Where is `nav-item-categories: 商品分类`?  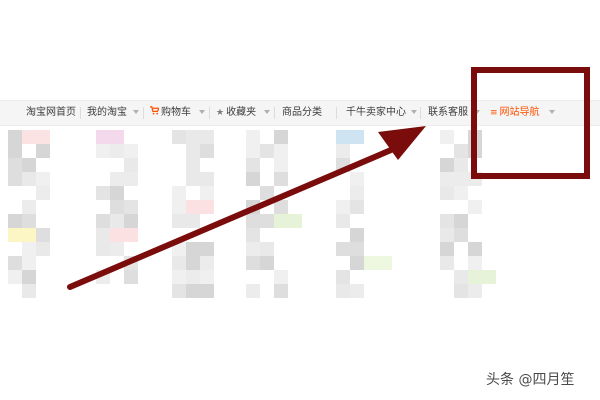 nav-item-categories: 商品分类 is located at coordinates (302, 113).